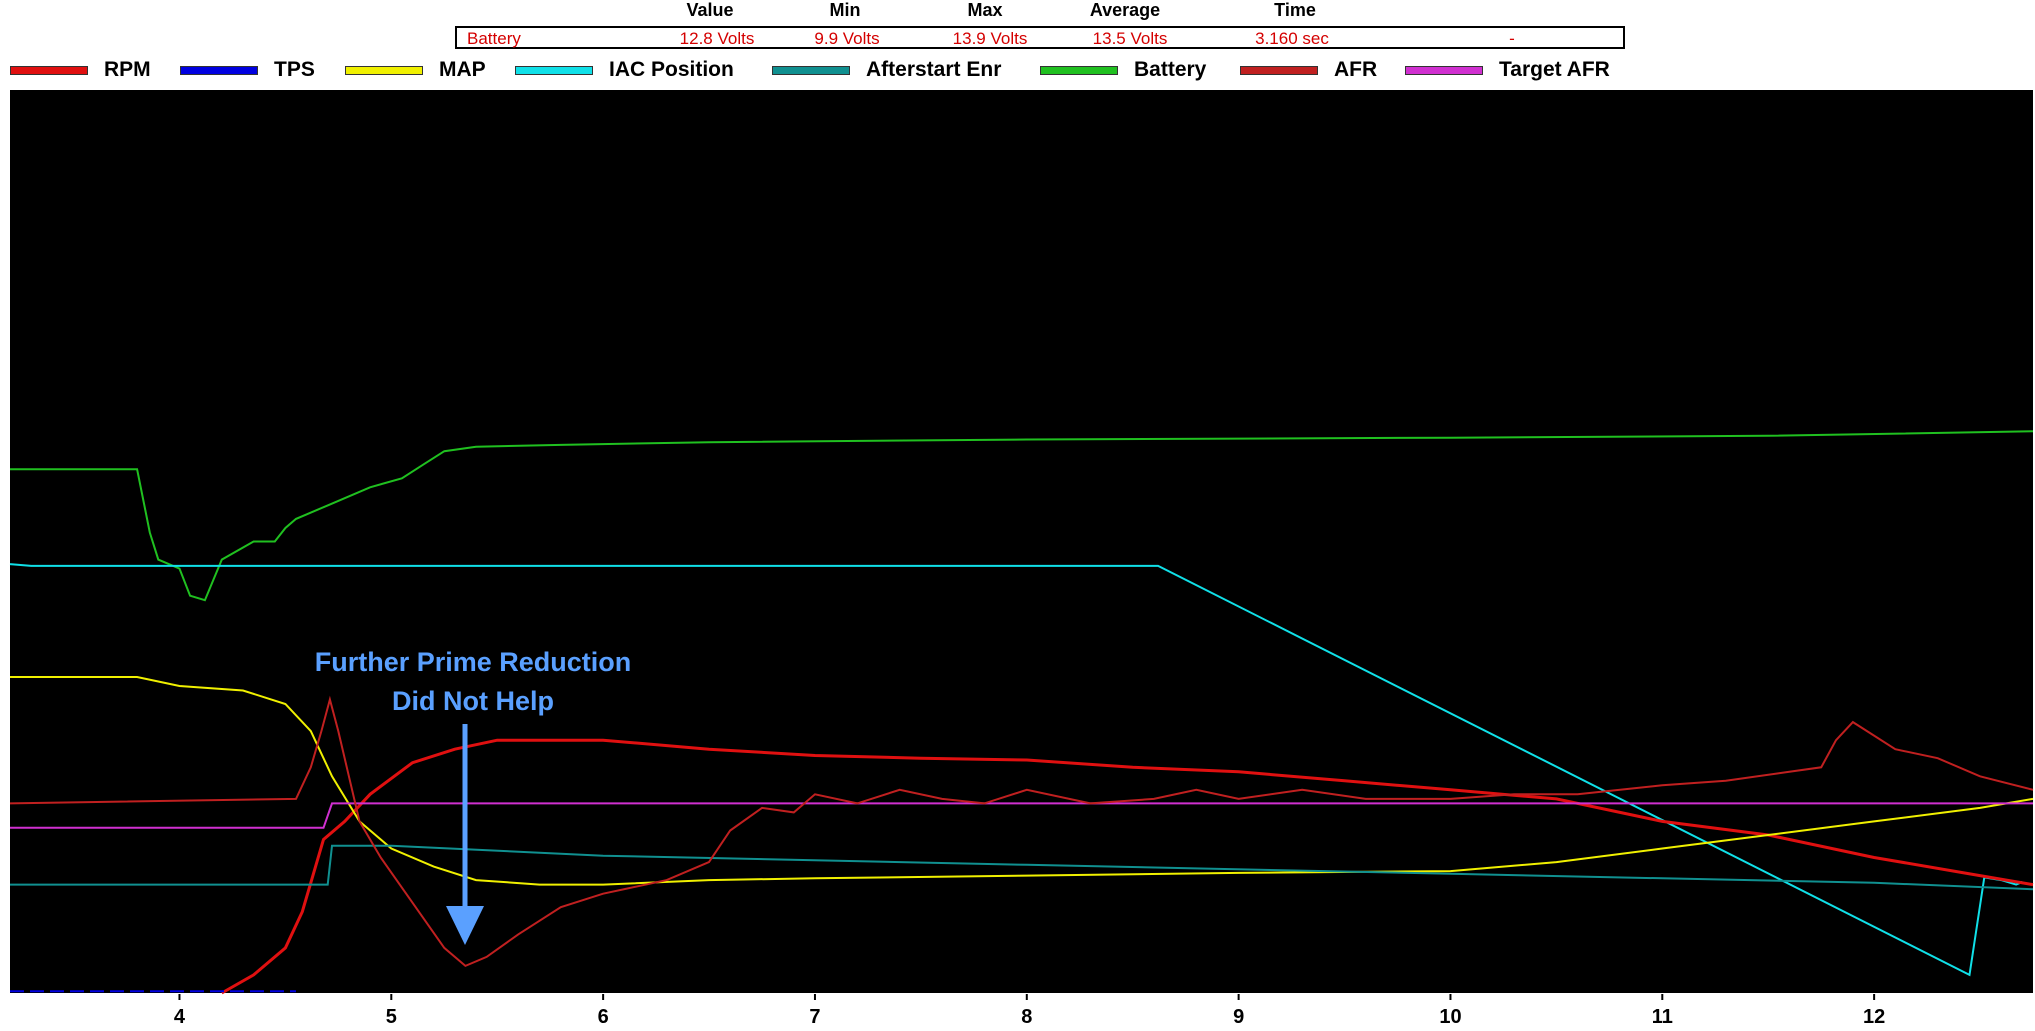 This screenshot has height=1031, width=2035. I want to click on stats-header-value: Value, so click(710, 10).